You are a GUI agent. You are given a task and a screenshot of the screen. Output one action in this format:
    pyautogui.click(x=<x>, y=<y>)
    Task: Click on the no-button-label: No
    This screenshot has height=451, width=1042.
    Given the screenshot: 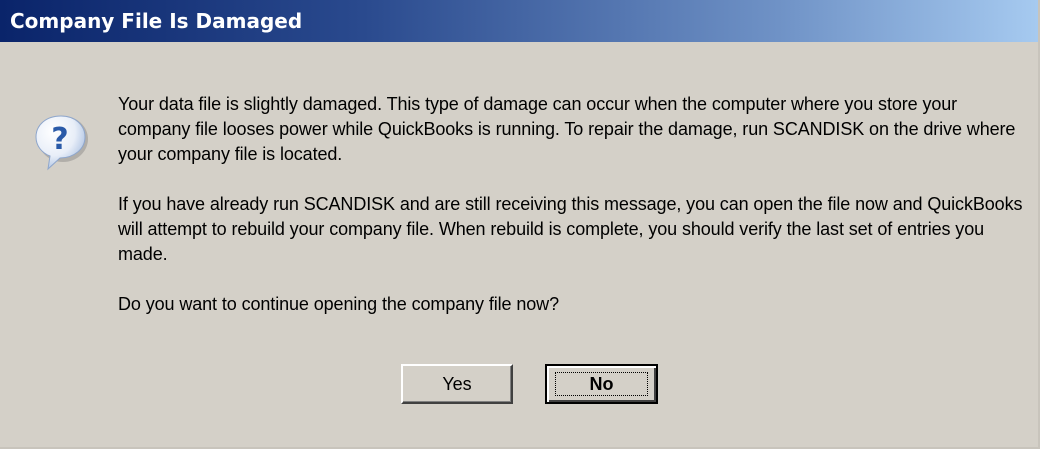 What is the action you would take?
    pyautogui.click(x=601, y=384)
    